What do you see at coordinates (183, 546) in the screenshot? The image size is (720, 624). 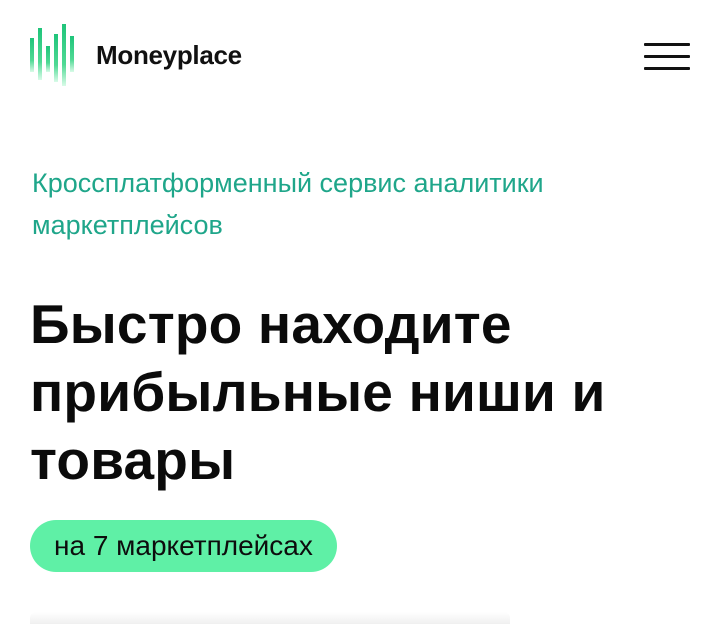 I see `marketplaces-badge: на 7 маркетплейсах` at bounding box center [183, 546].